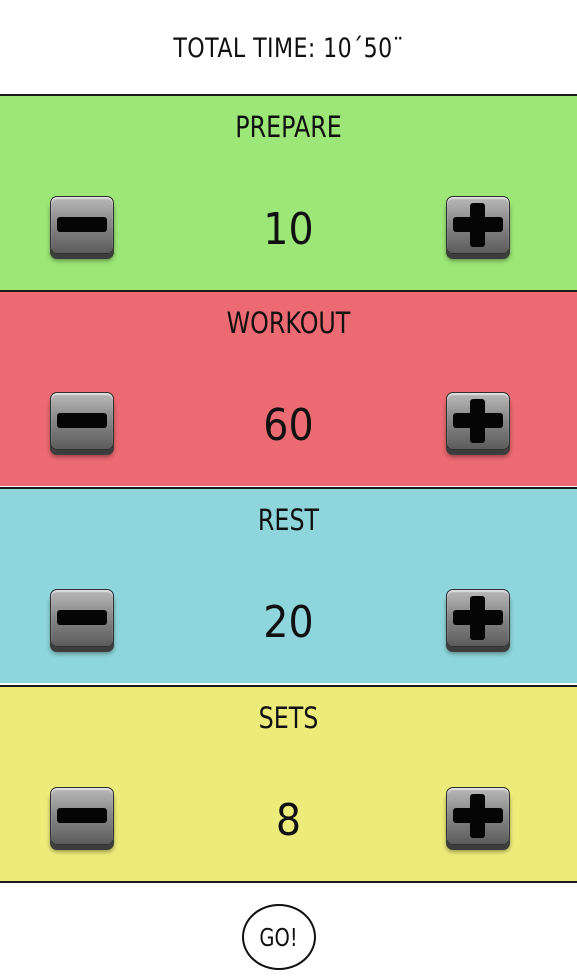 This screenshot has width=577, height=976. What do you see at coordinates (478, 225) in the screenshot?
I see `prepare-increment-button` at bounding box center [478, 225].